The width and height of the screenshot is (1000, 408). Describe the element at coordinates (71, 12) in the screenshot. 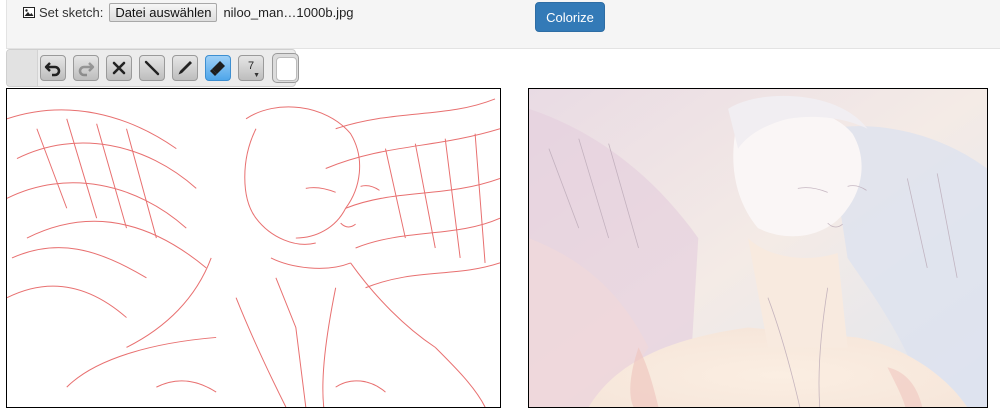

I see `set-sketch-label: Set sketch:` at that location.